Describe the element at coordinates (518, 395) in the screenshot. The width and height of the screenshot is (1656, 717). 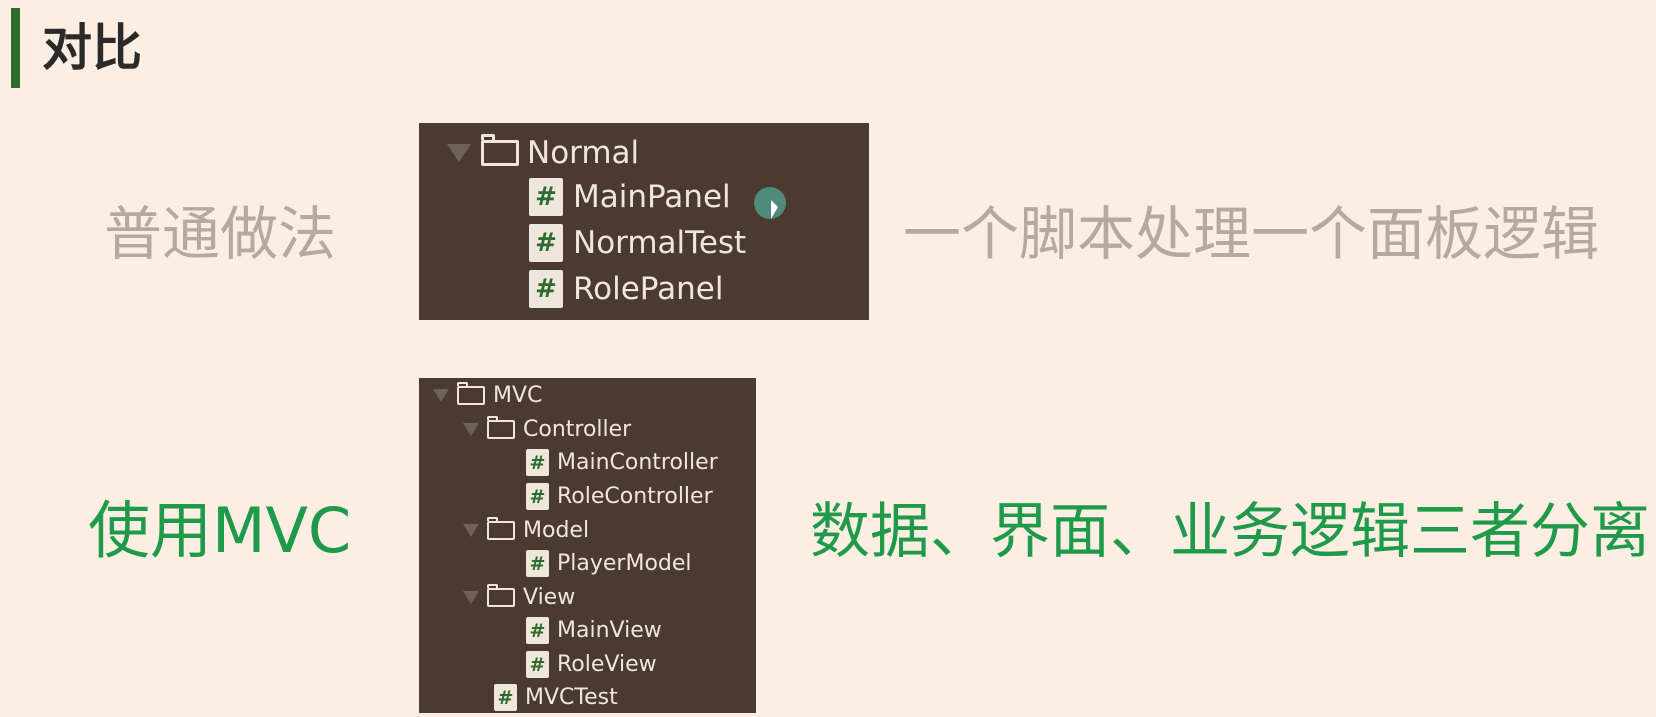
I see `folder-label: MVC` at that location.